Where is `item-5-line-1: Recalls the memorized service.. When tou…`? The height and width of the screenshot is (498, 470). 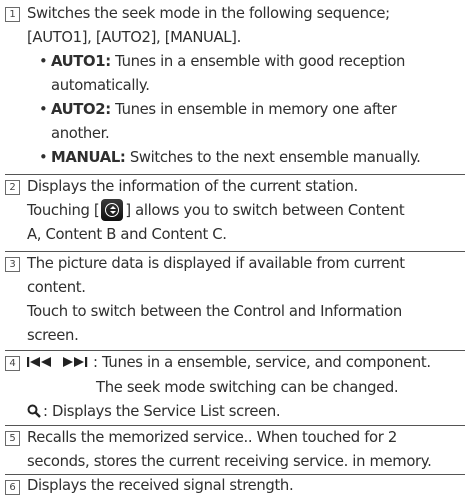 item-5-line-1: Recalls the memorized service.. When tou… is located at coordinates (212, 437).